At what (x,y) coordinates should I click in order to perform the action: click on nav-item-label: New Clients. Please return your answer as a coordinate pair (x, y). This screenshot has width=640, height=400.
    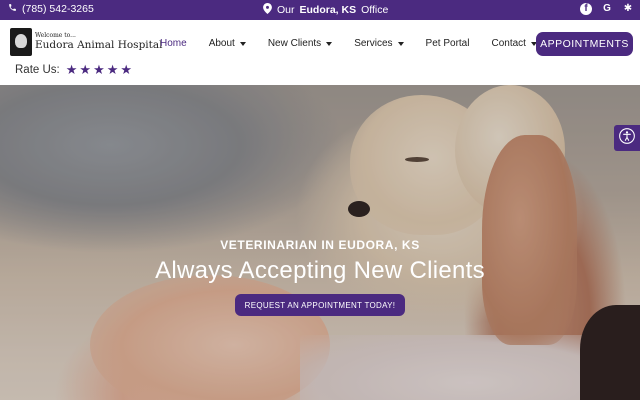
    Looking at the image, I should click on (294, 43).